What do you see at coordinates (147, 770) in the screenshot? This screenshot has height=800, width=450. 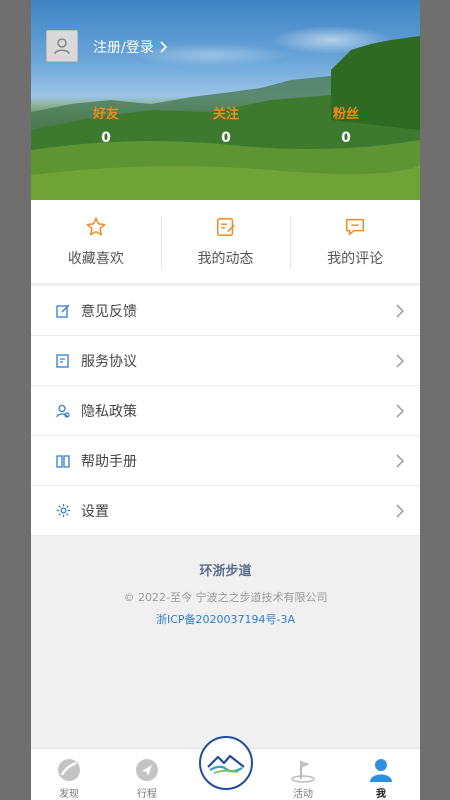 I see `trip-icon` at bounding box center [147, 770].